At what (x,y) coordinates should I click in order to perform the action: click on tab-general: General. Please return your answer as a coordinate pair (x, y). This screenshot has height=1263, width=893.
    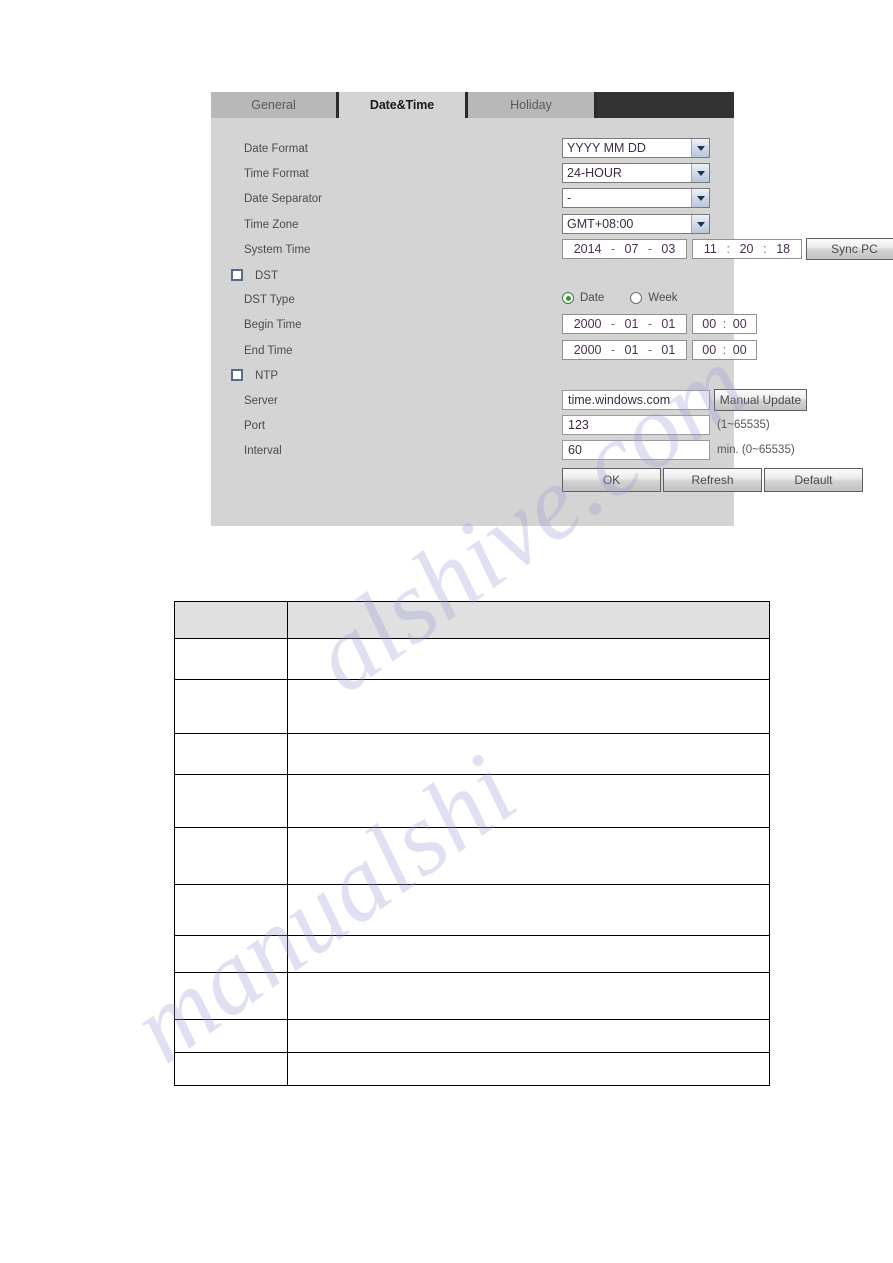
    Looking at the image, I should click on (275, 105).